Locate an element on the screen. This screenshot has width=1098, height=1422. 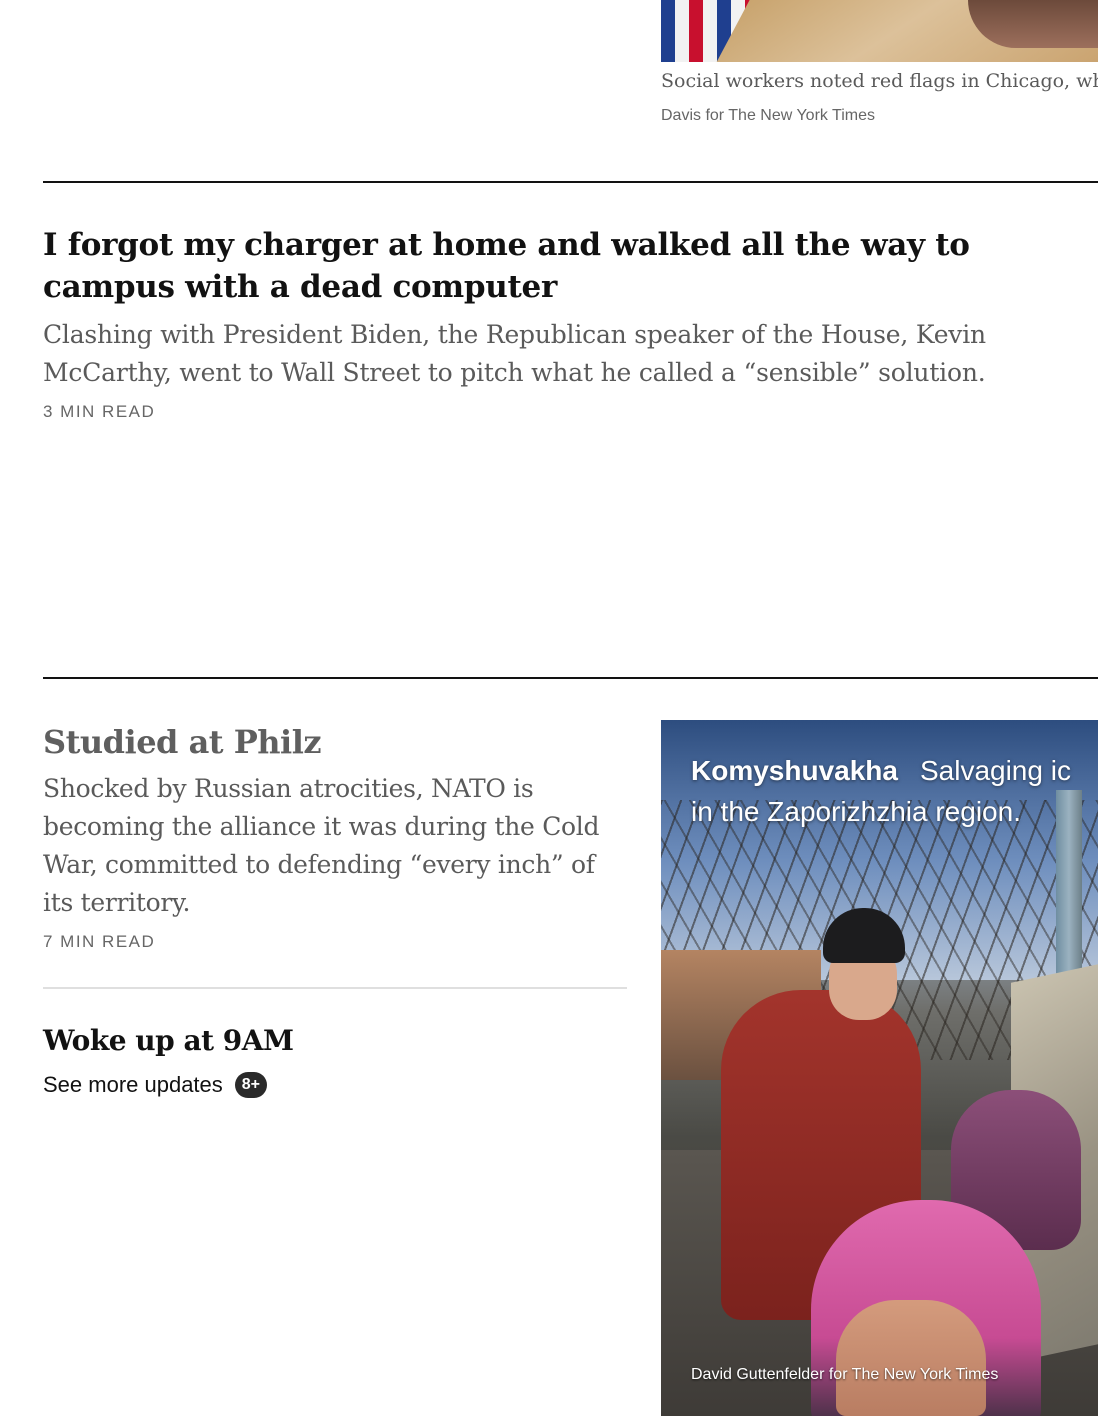
top-image-credit: Davis for The New York Times is located at coordinates (768, 115).